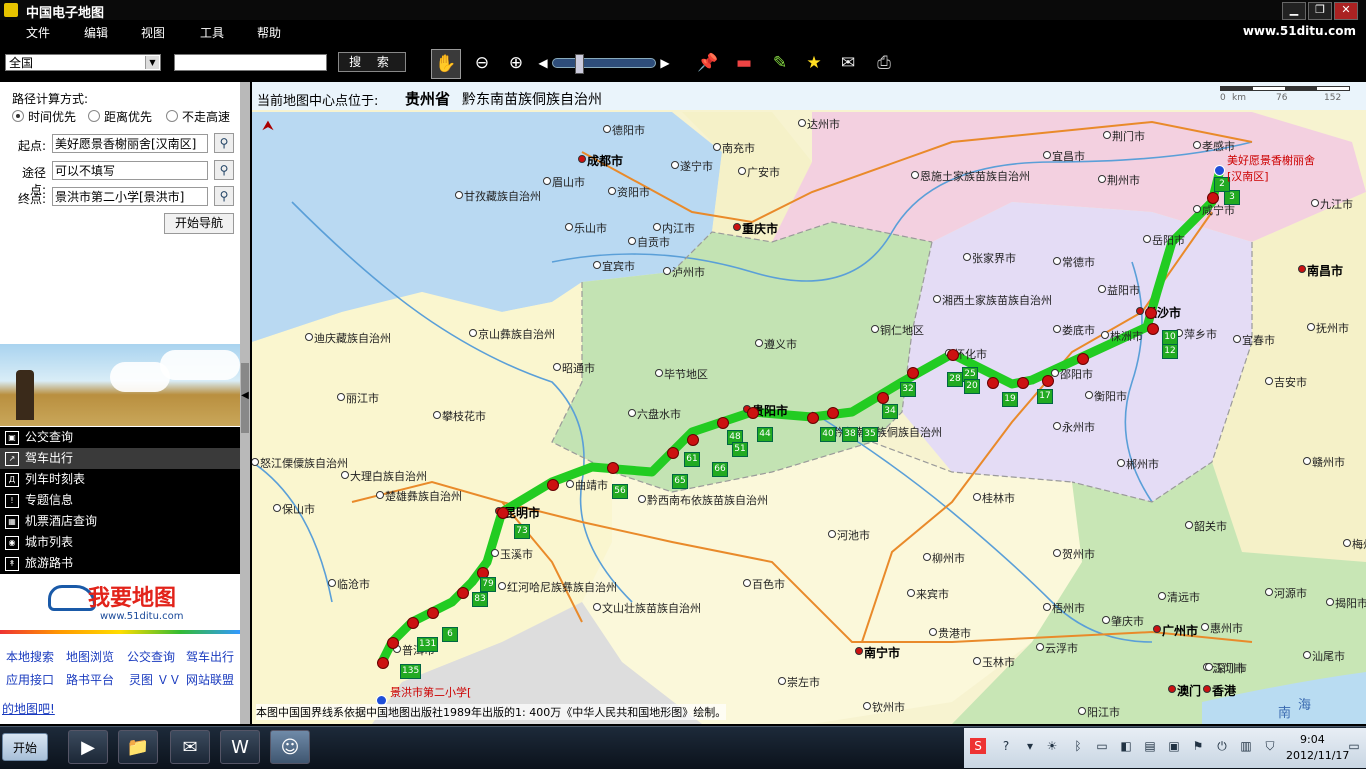 The width and height of the screenshot is (1366, 769). I want to click on route-step-flag: 20, so click(972, 386).